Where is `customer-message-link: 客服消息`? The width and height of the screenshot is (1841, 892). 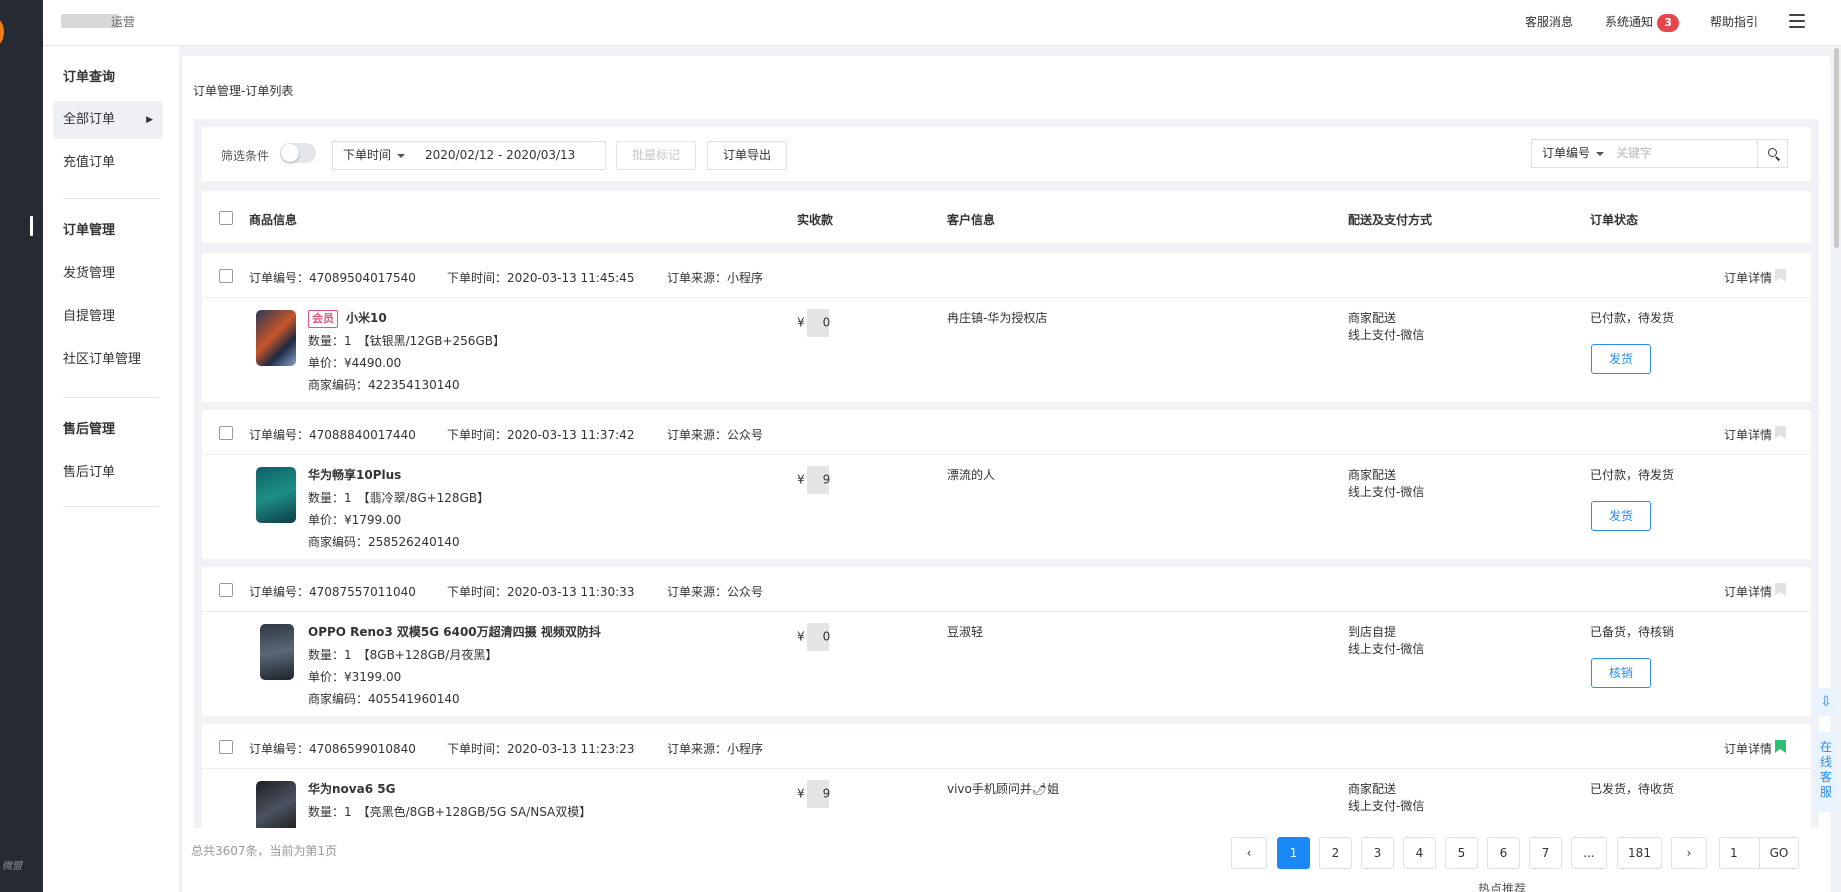 customer-message-link: 客服消息 is located at coordinates (1549, 21).